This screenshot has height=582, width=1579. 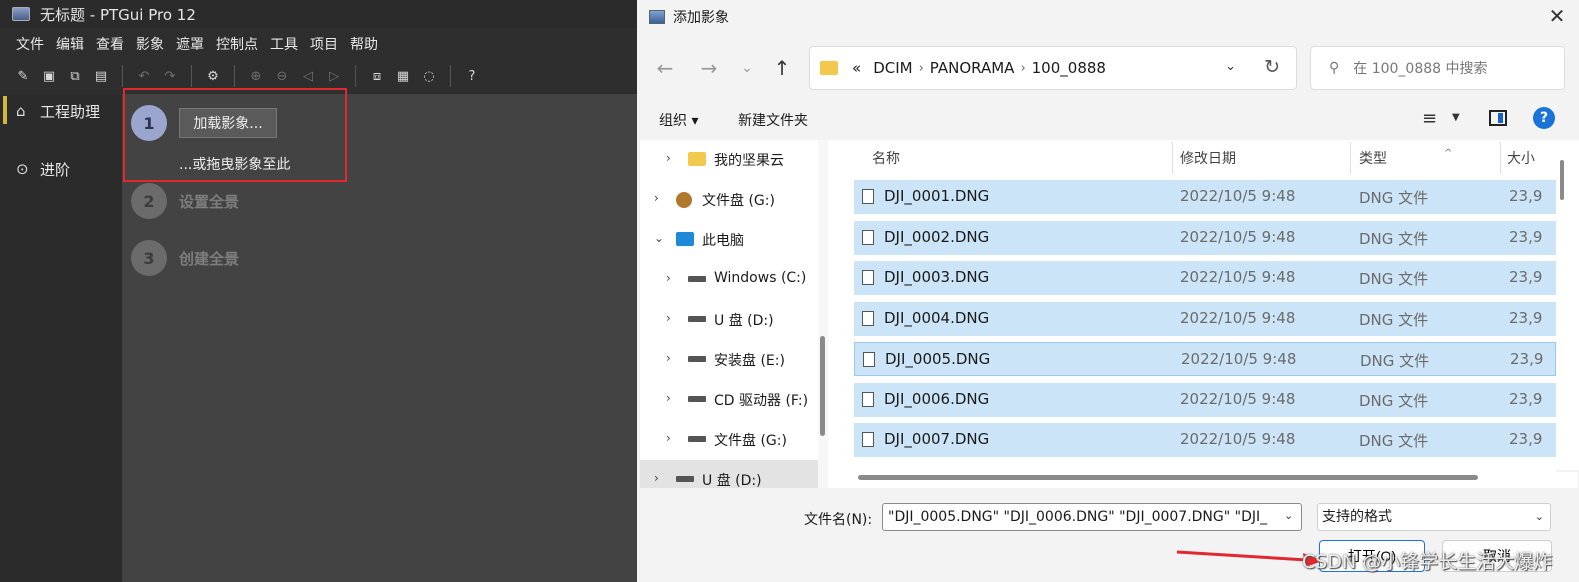 What do you see at coordinates (1429, 118) in the screenshot?
I see `view-list-icon: ≡` at bounding box center [1429, 118].